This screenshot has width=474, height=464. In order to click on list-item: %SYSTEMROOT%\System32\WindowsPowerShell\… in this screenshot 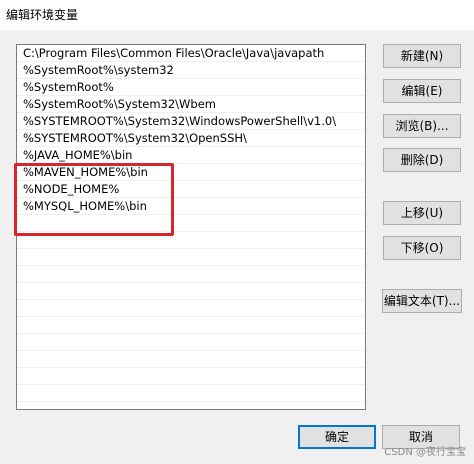, I will do `click(191, 121)`.